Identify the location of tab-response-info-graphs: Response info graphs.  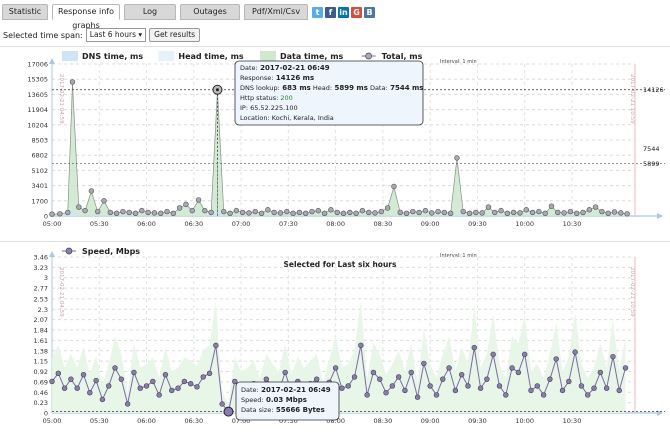
(86, 17).